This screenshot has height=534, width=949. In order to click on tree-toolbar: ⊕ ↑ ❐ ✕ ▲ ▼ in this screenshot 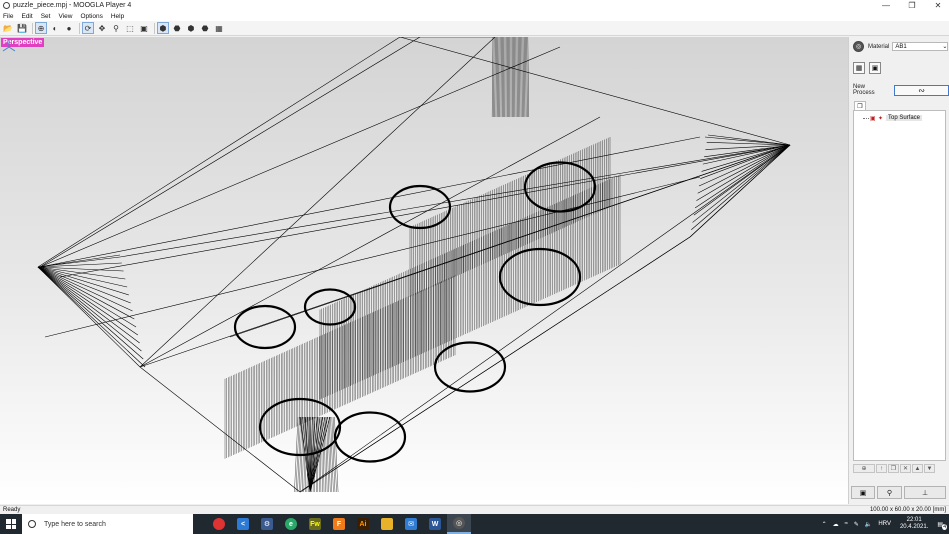, I will do `click(899, 469)`.